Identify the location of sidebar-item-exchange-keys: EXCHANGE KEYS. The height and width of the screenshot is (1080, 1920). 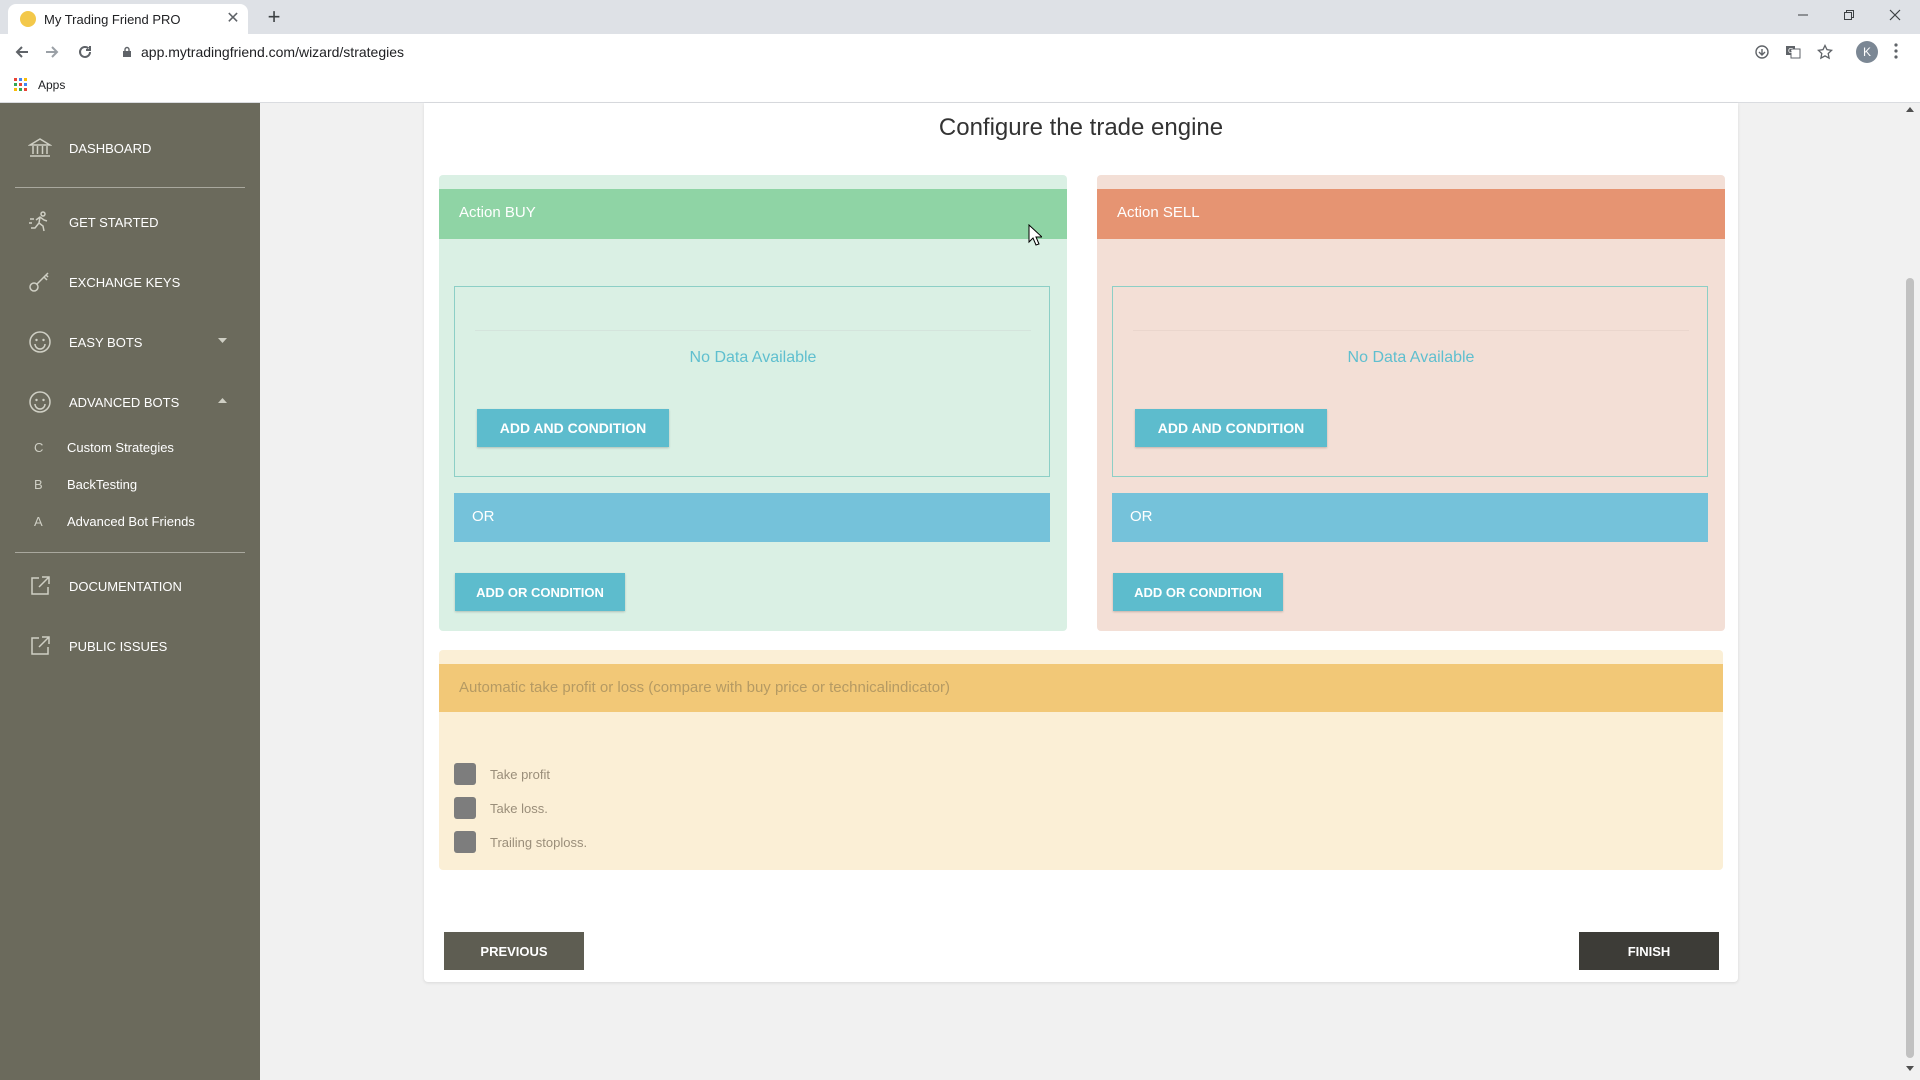
(130, 282).